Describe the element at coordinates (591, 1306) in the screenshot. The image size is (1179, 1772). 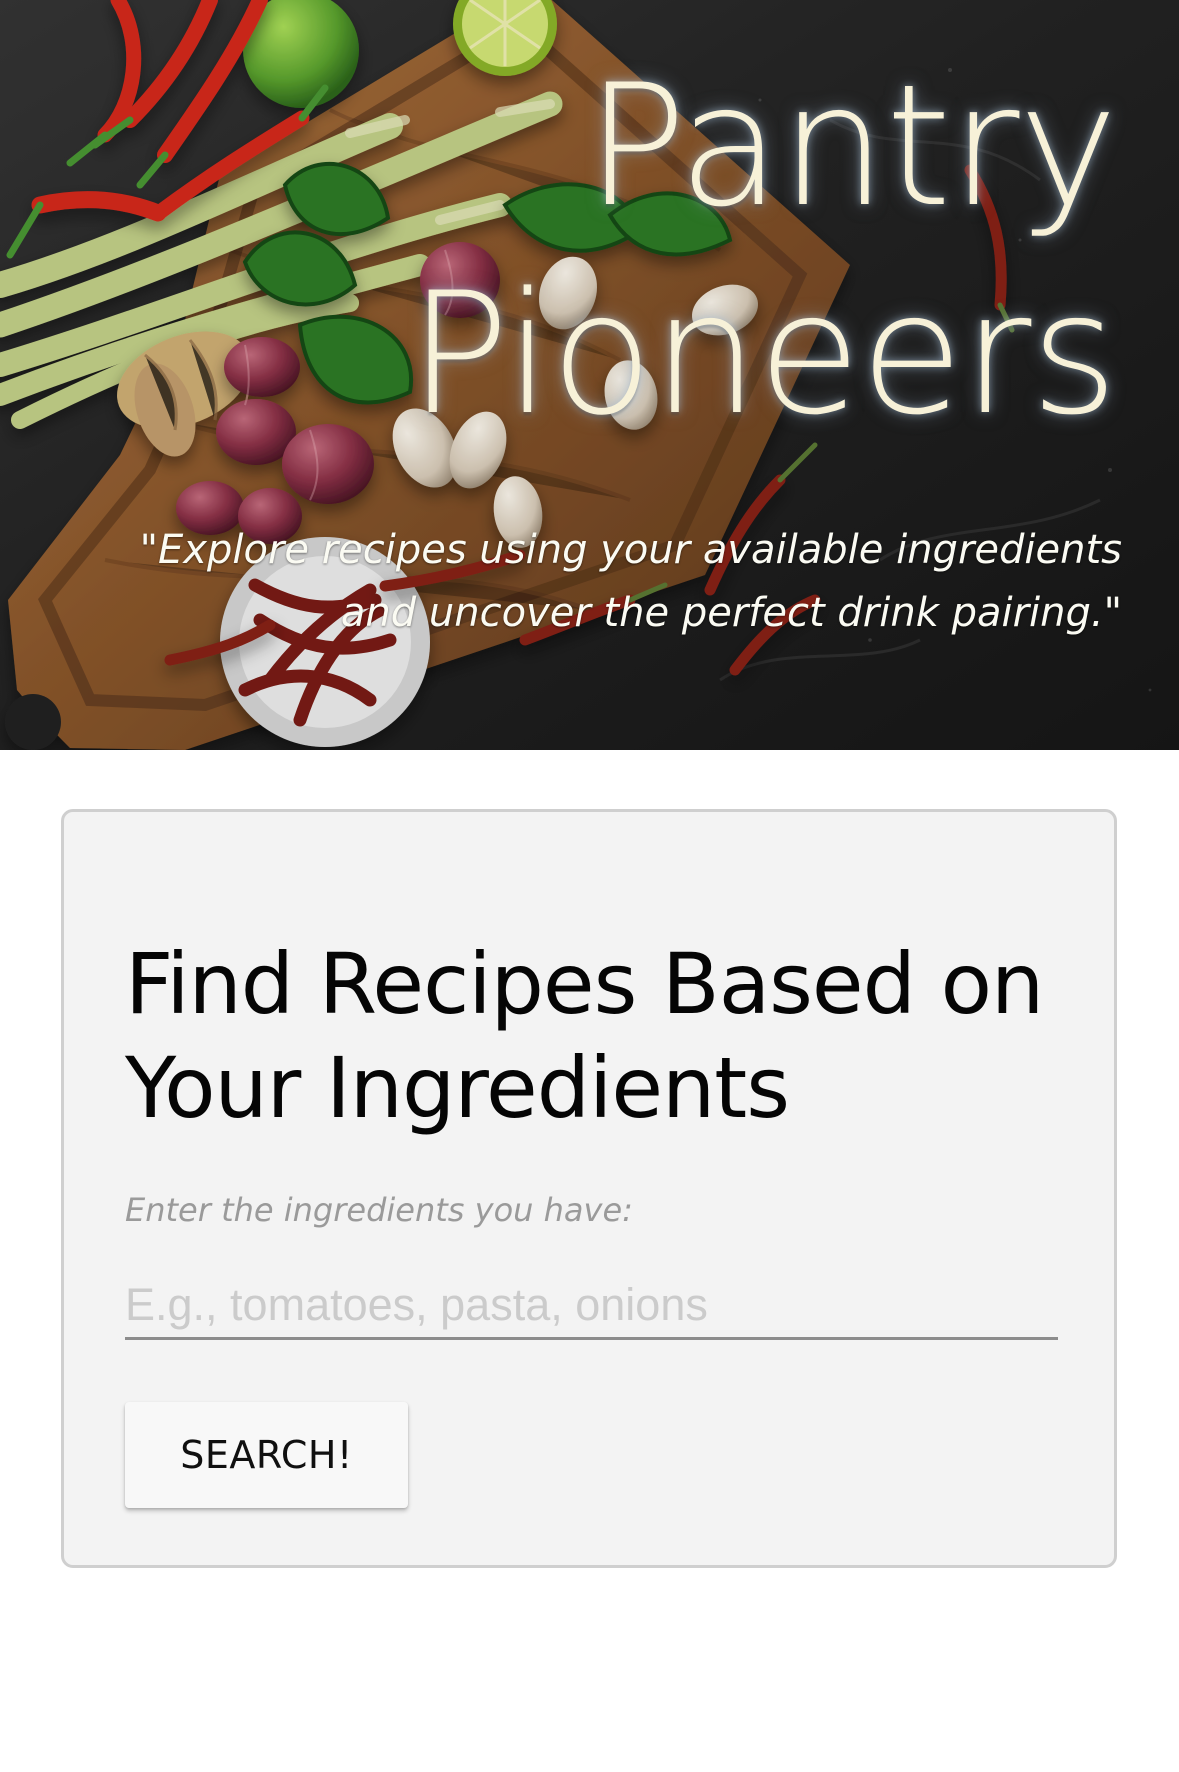
I see `ingredients-input` at that location.